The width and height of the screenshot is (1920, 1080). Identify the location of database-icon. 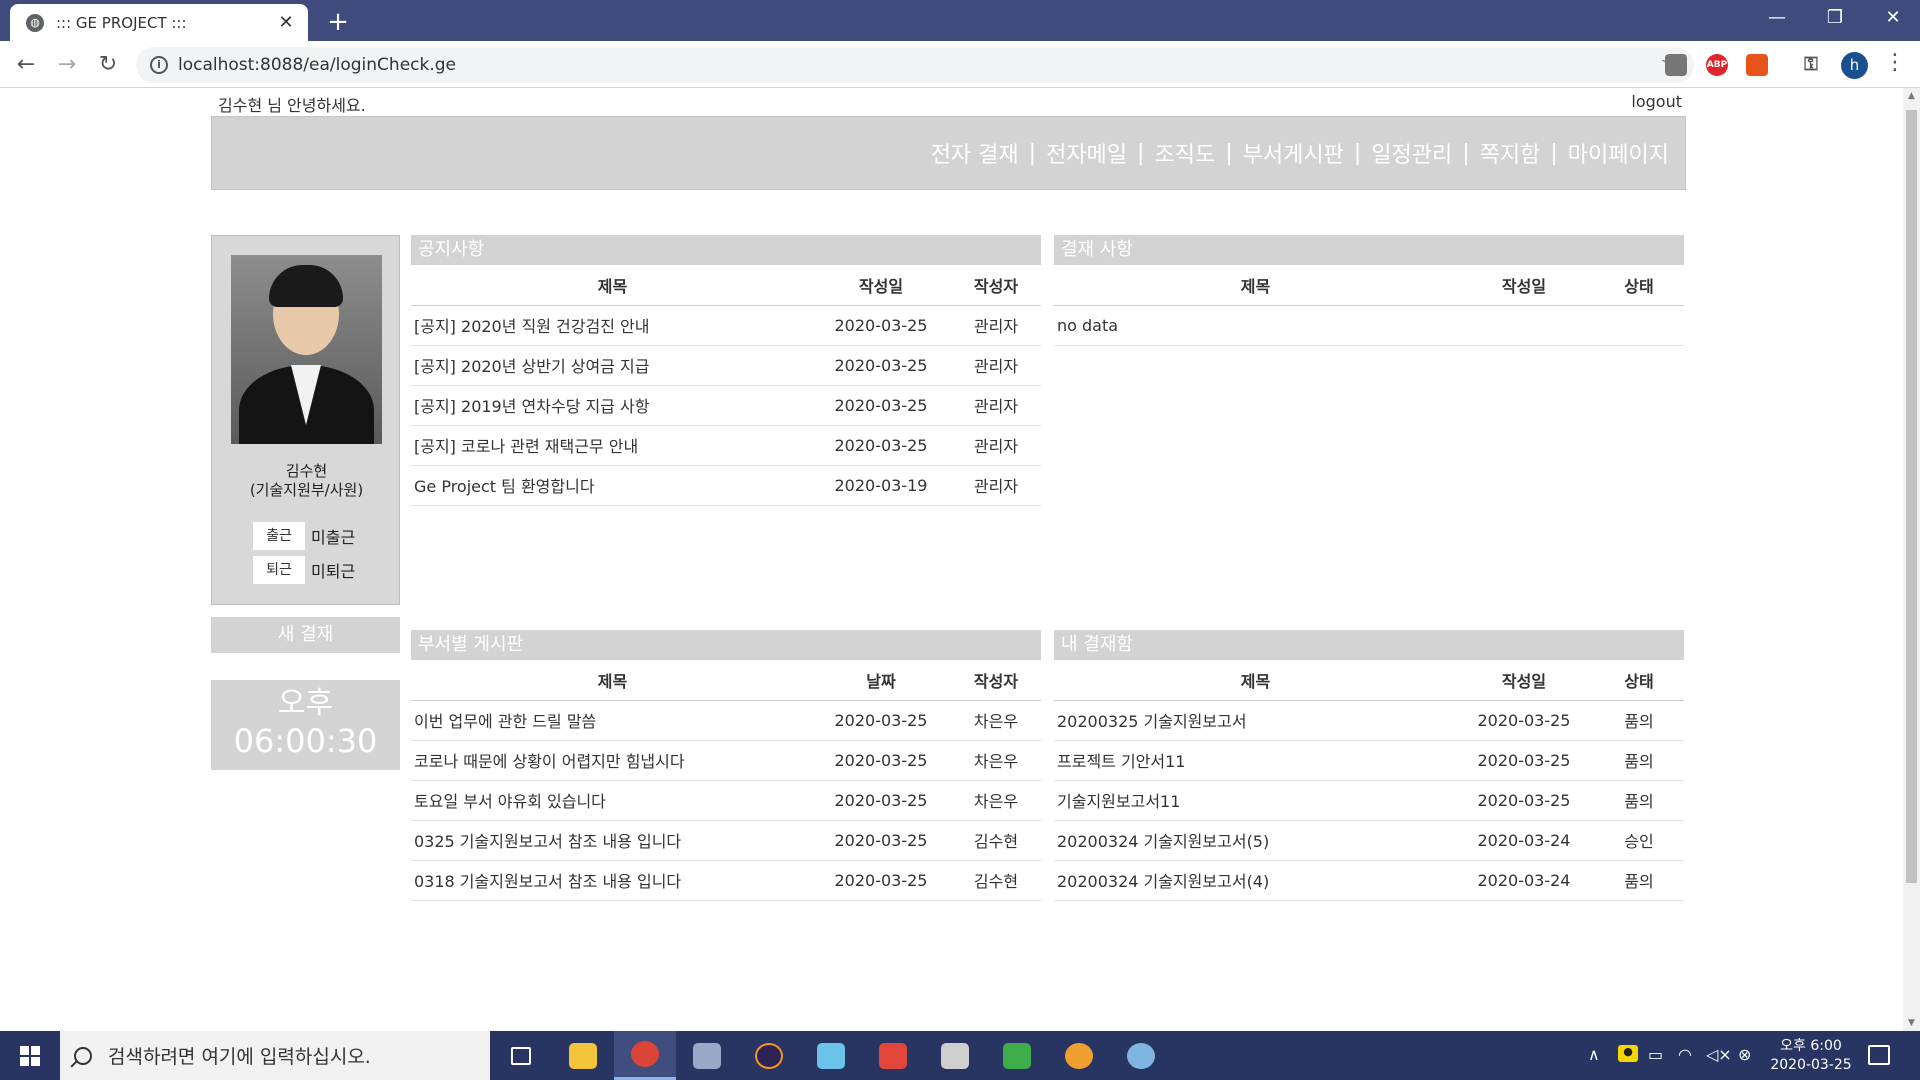
(707, 1055).